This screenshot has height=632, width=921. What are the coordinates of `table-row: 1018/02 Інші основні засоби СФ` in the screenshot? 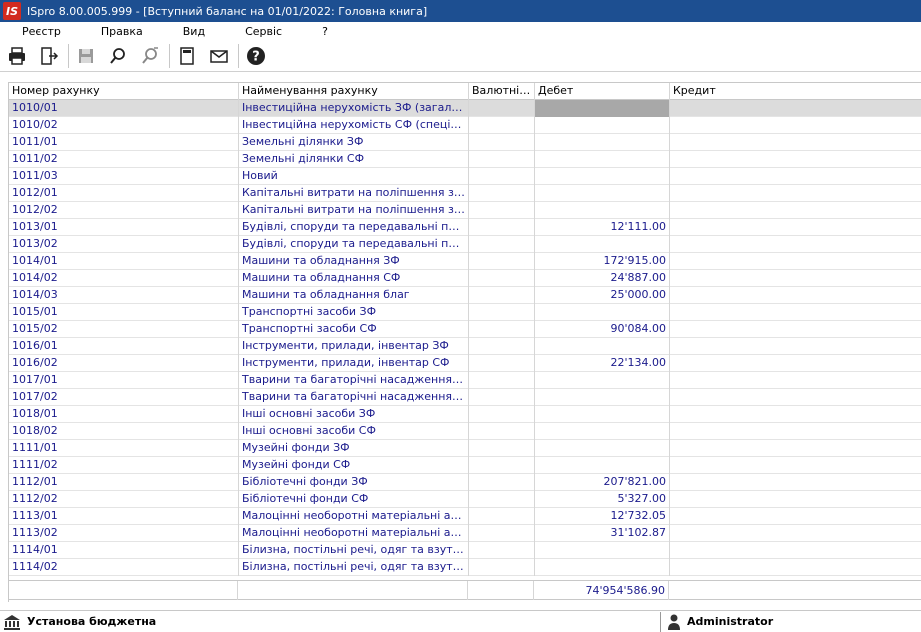 It's located at (465, 431).